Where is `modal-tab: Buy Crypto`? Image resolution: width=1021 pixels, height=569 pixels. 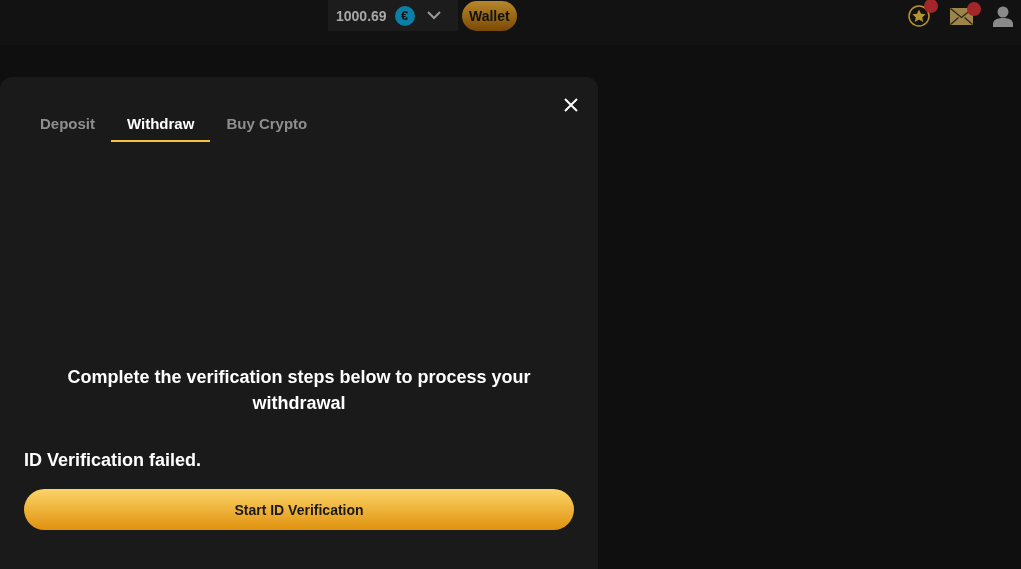 modal-tab: Buy Crypto is located at coordinates (267, 125).